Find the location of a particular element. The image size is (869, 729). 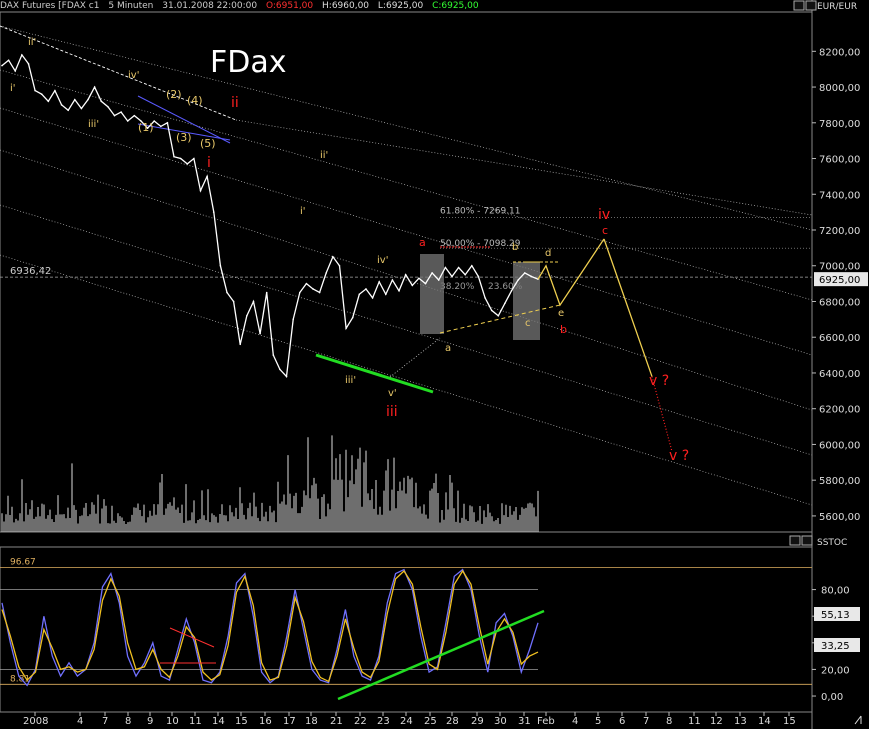

volume-bars is located at coordinates (270, 483).